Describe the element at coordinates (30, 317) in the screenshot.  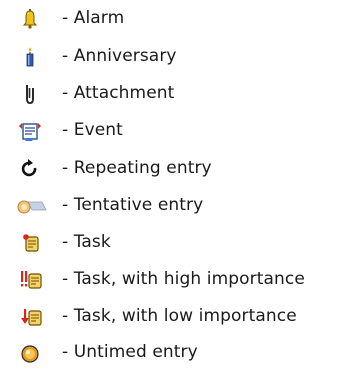
I see `task-low-importance-icon` at that location.